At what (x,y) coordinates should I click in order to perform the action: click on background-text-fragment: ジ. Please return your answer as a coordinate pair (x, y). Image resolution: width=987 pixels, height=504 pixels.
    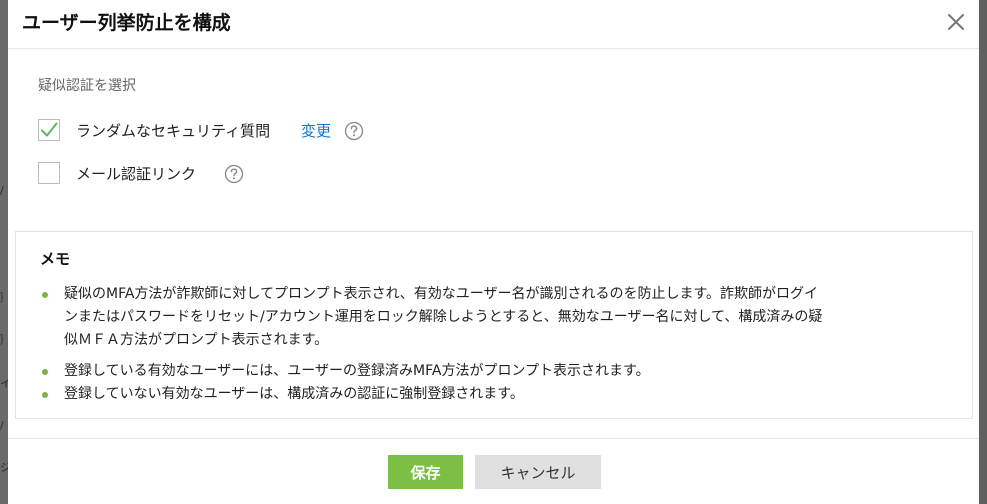
    Looking at the image, I should click on (4, 468).